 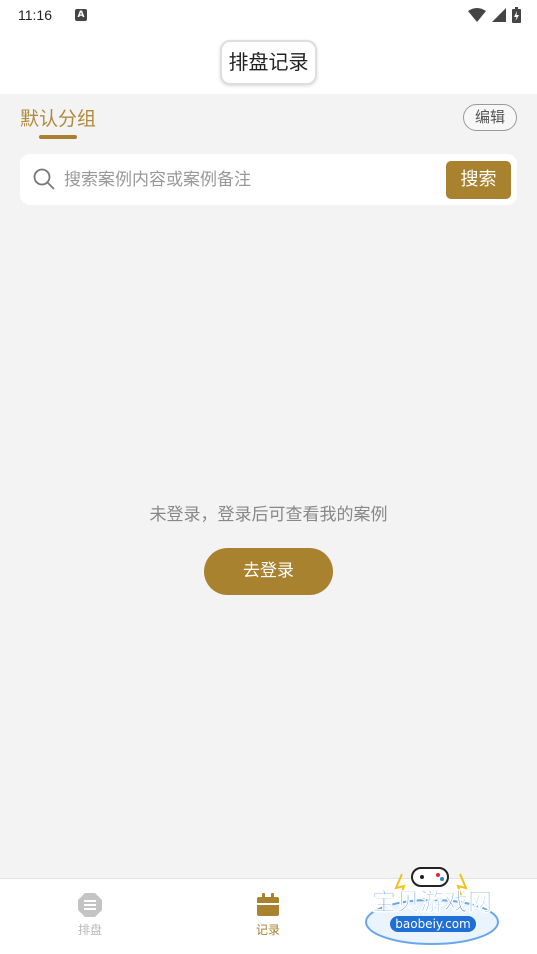 I want to click on page-title: 排盘记录, so click(x=268, y=62).